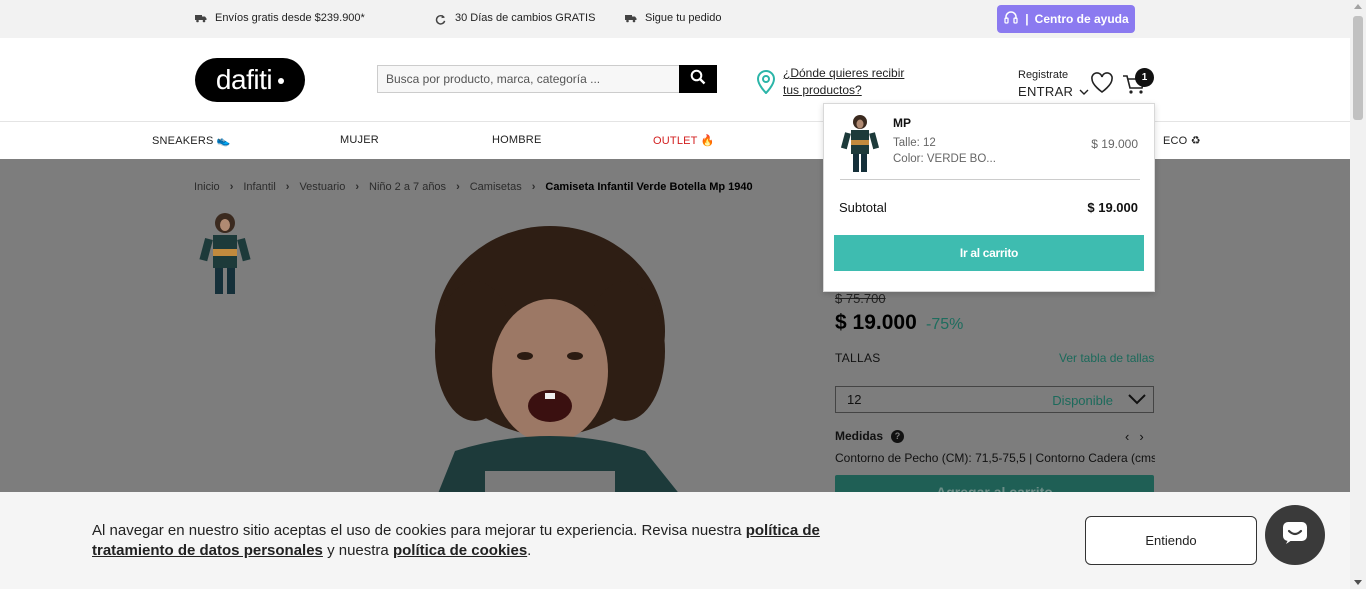  Describe the element at coordinates (1358, 294) in the screenshot. I see `page-scrollbar` at that location.